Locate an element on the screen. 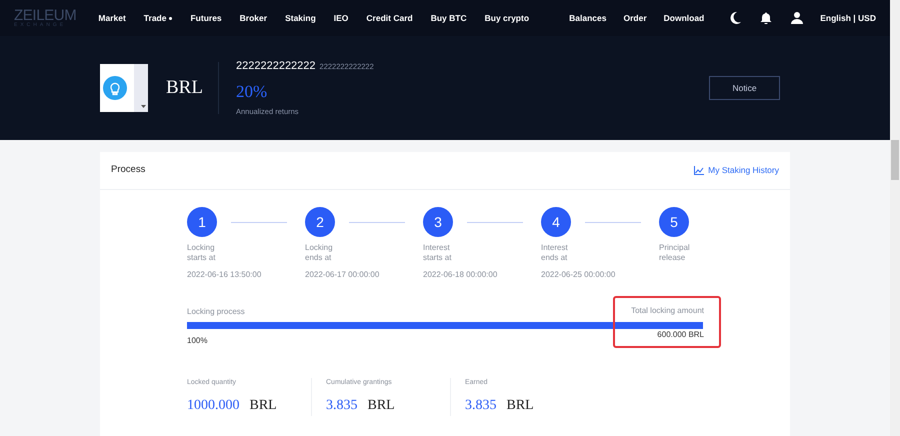 This screenshot has height=436, width=900. step-number: 2 is located at coordinates (320, 222).